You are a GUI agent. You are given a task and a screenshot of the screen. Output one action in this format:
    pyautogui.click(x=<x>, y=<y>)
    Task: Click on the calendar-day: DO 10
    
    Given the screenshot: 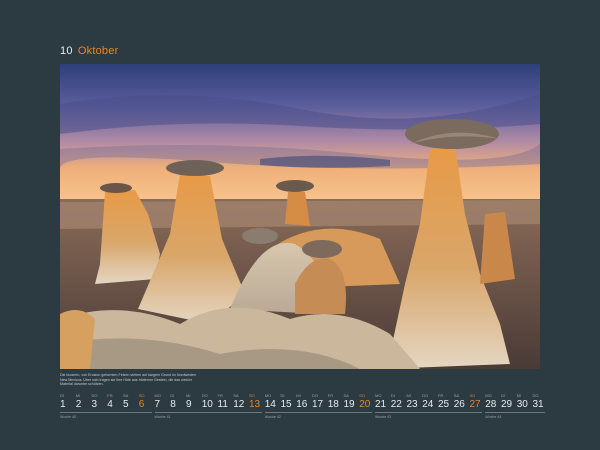 What is the action you would take?
    pyautogui.click(x=210, y=402)
    